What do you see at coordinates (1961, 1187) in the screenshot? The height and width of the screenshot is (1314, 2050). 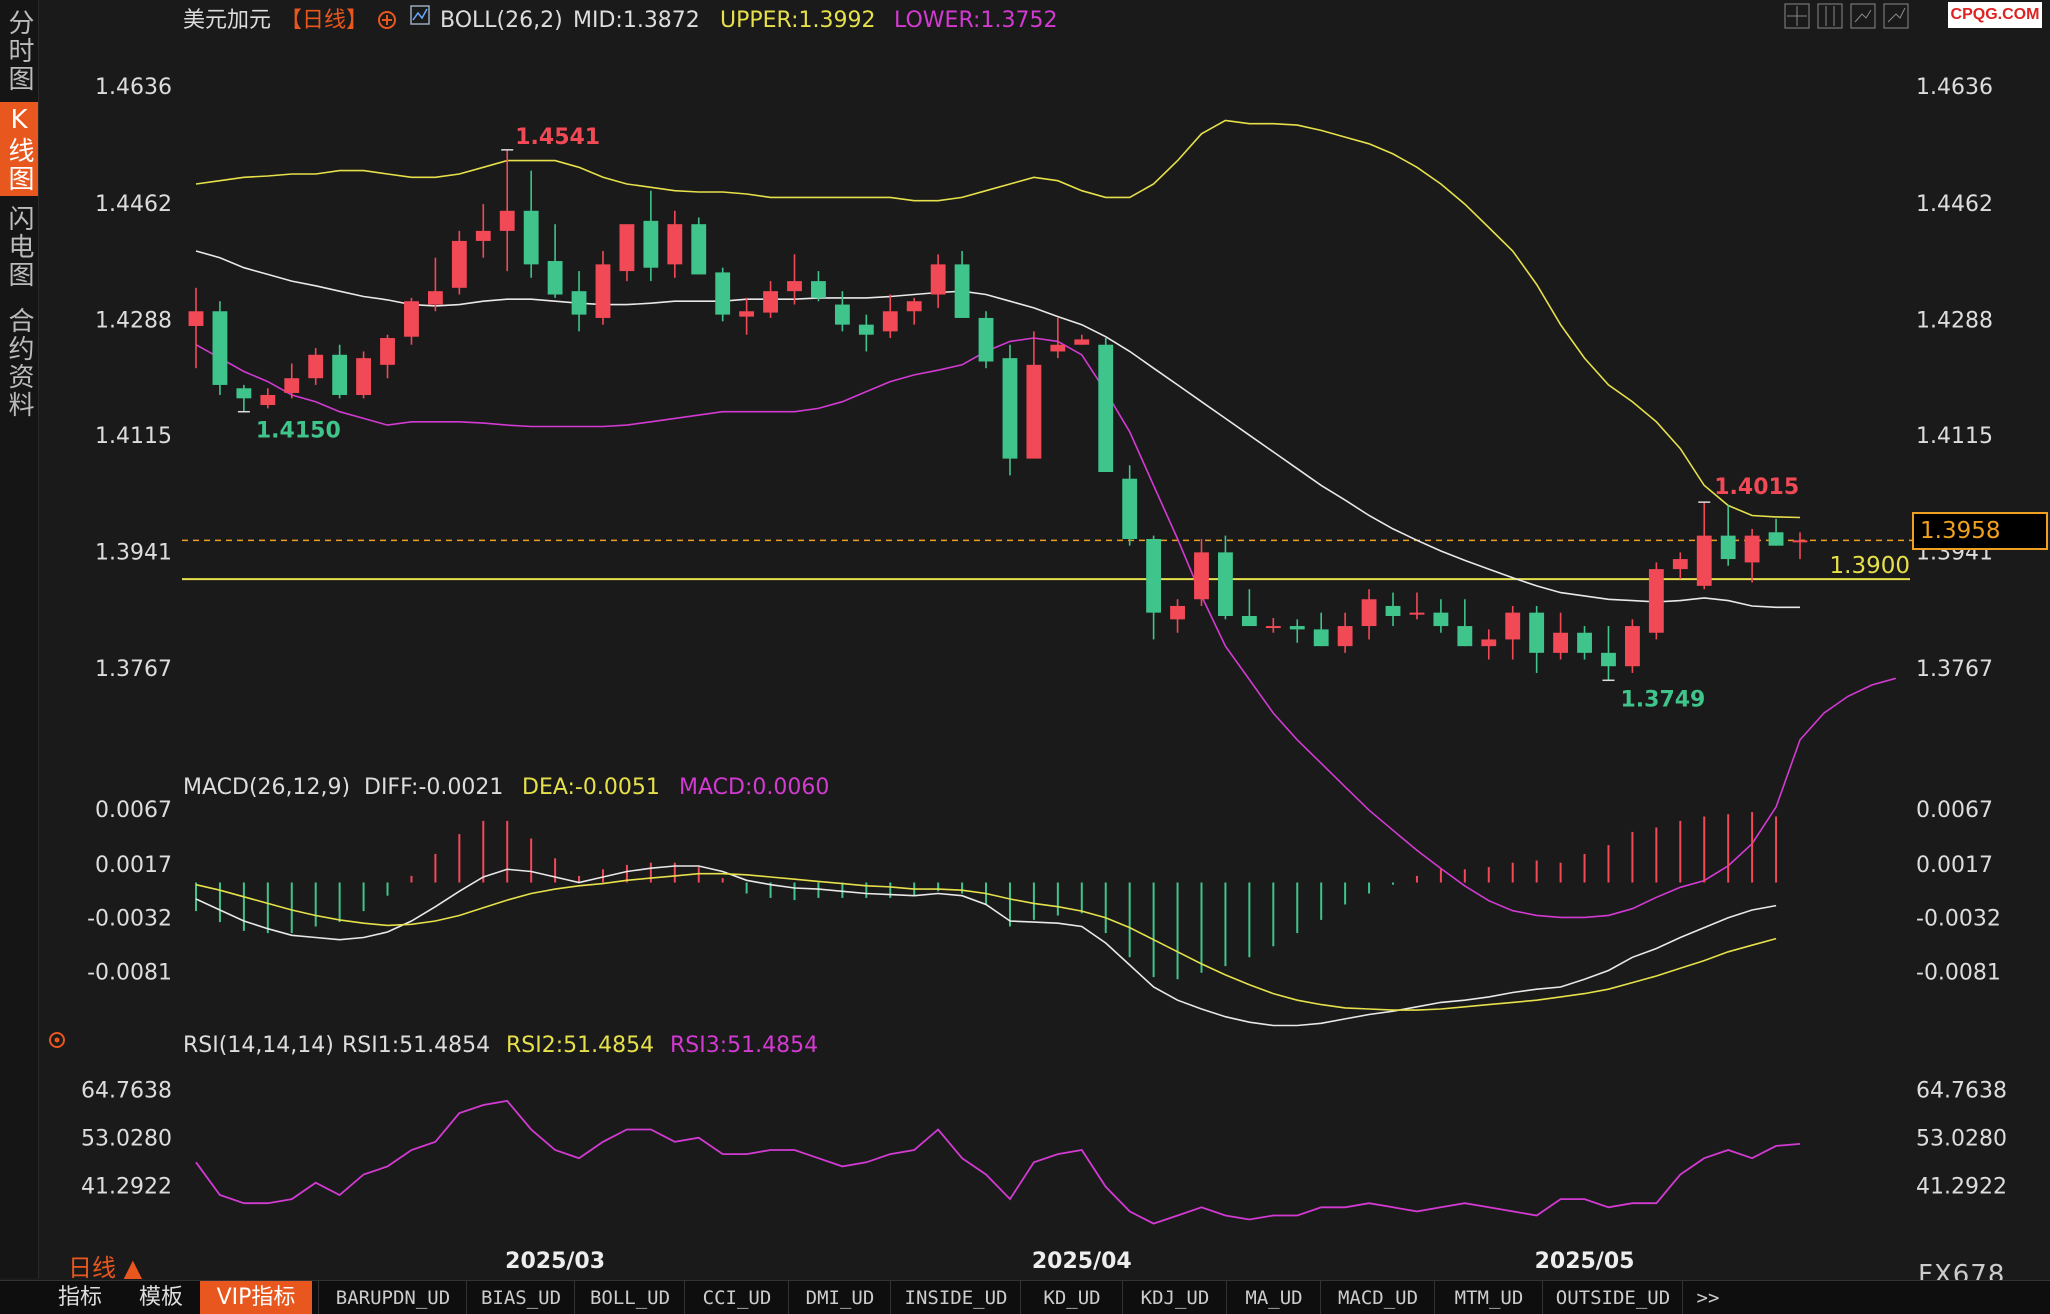 I see `rsi-y-tick-right-2: 41.2922` at bounding box center [1961, 1187].